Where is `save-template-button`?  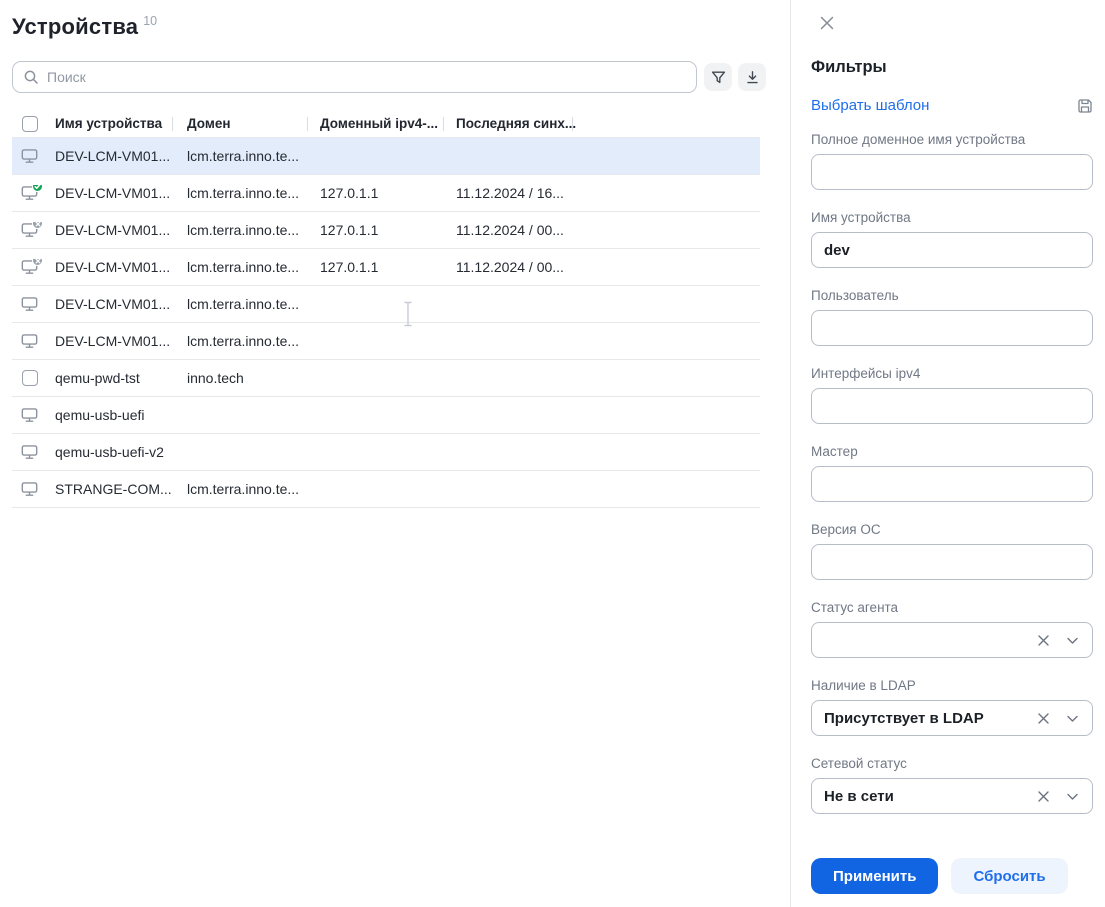 save-template-button is located at coordinates (1085, 106).